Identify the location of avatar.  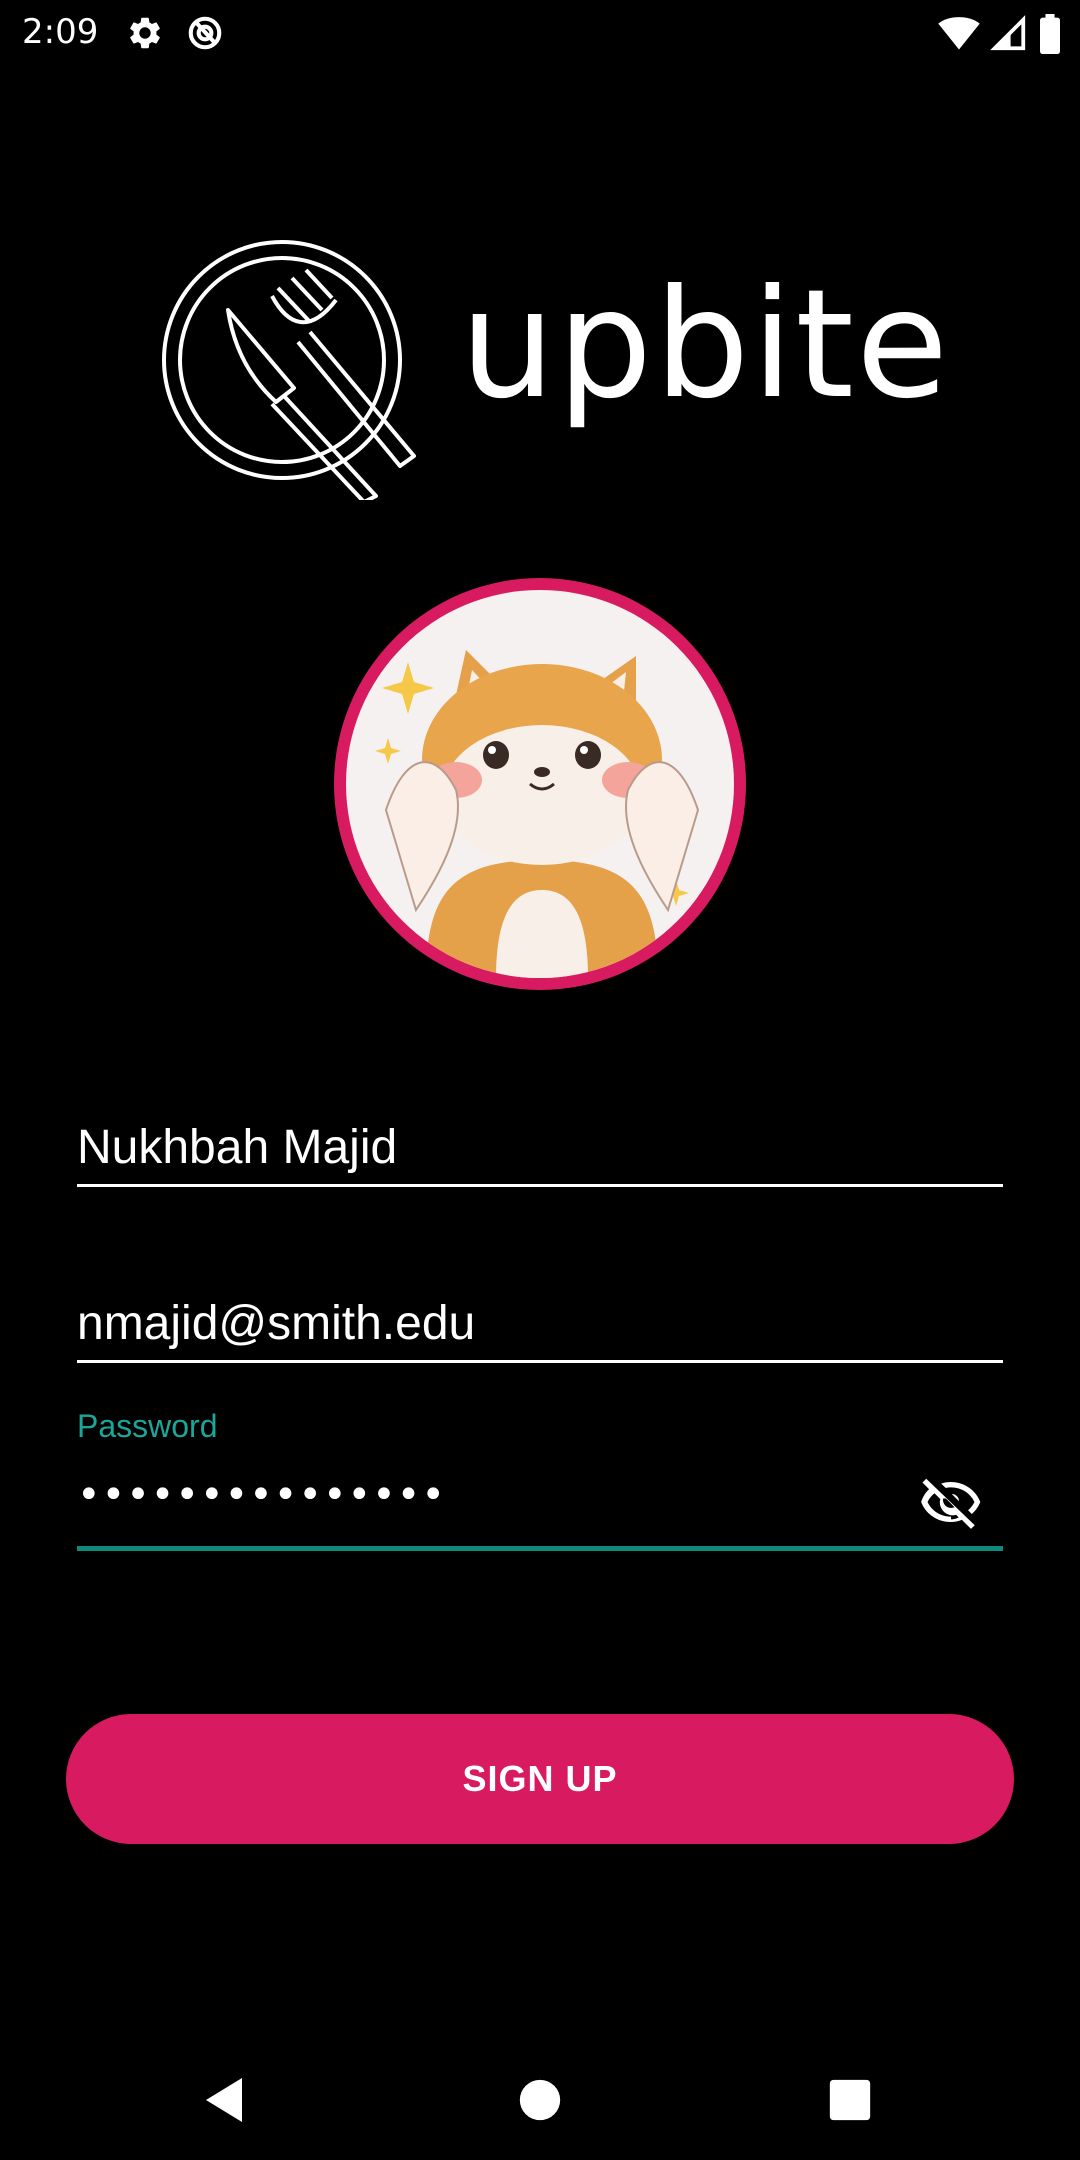
(540, 784).